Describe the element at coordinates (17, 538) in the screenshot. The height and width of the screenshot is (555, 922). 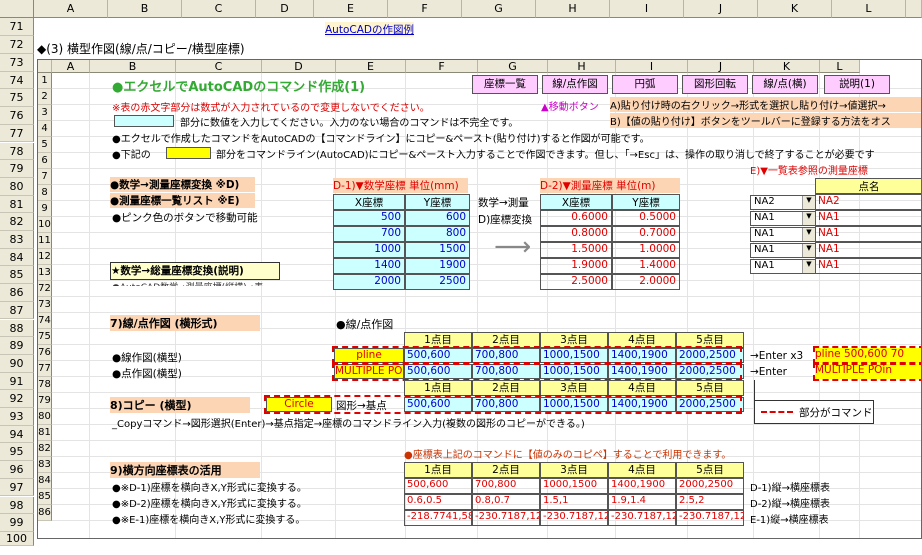
I see `row-header-100: 100` at that location.